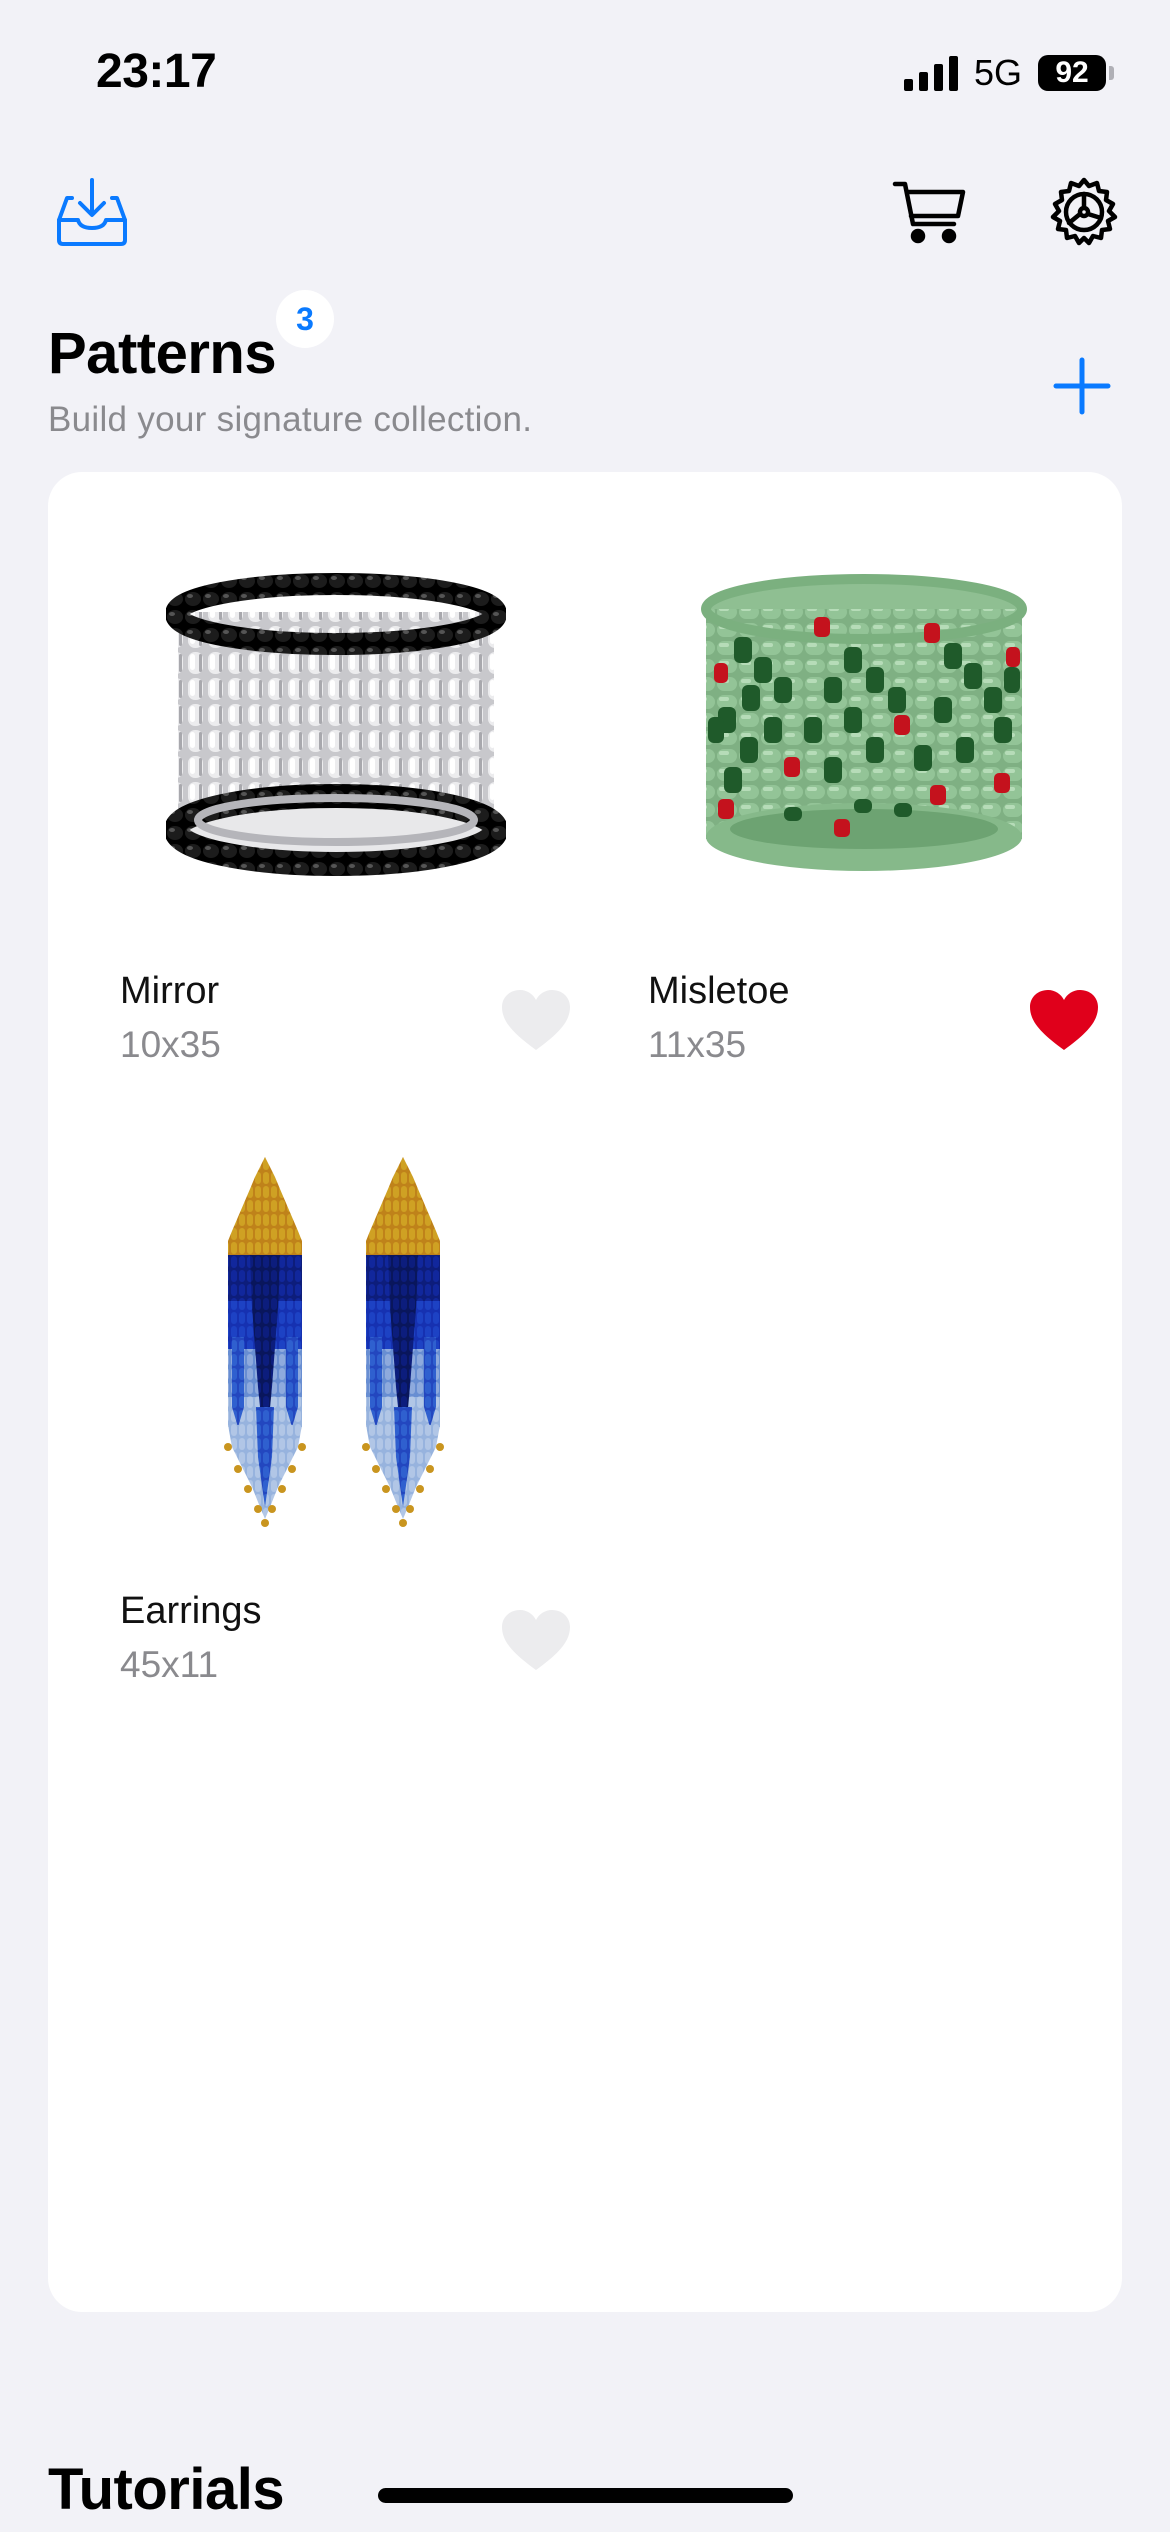  I want to click on mirror-bracelet-thumbnail, so click(336, 727).